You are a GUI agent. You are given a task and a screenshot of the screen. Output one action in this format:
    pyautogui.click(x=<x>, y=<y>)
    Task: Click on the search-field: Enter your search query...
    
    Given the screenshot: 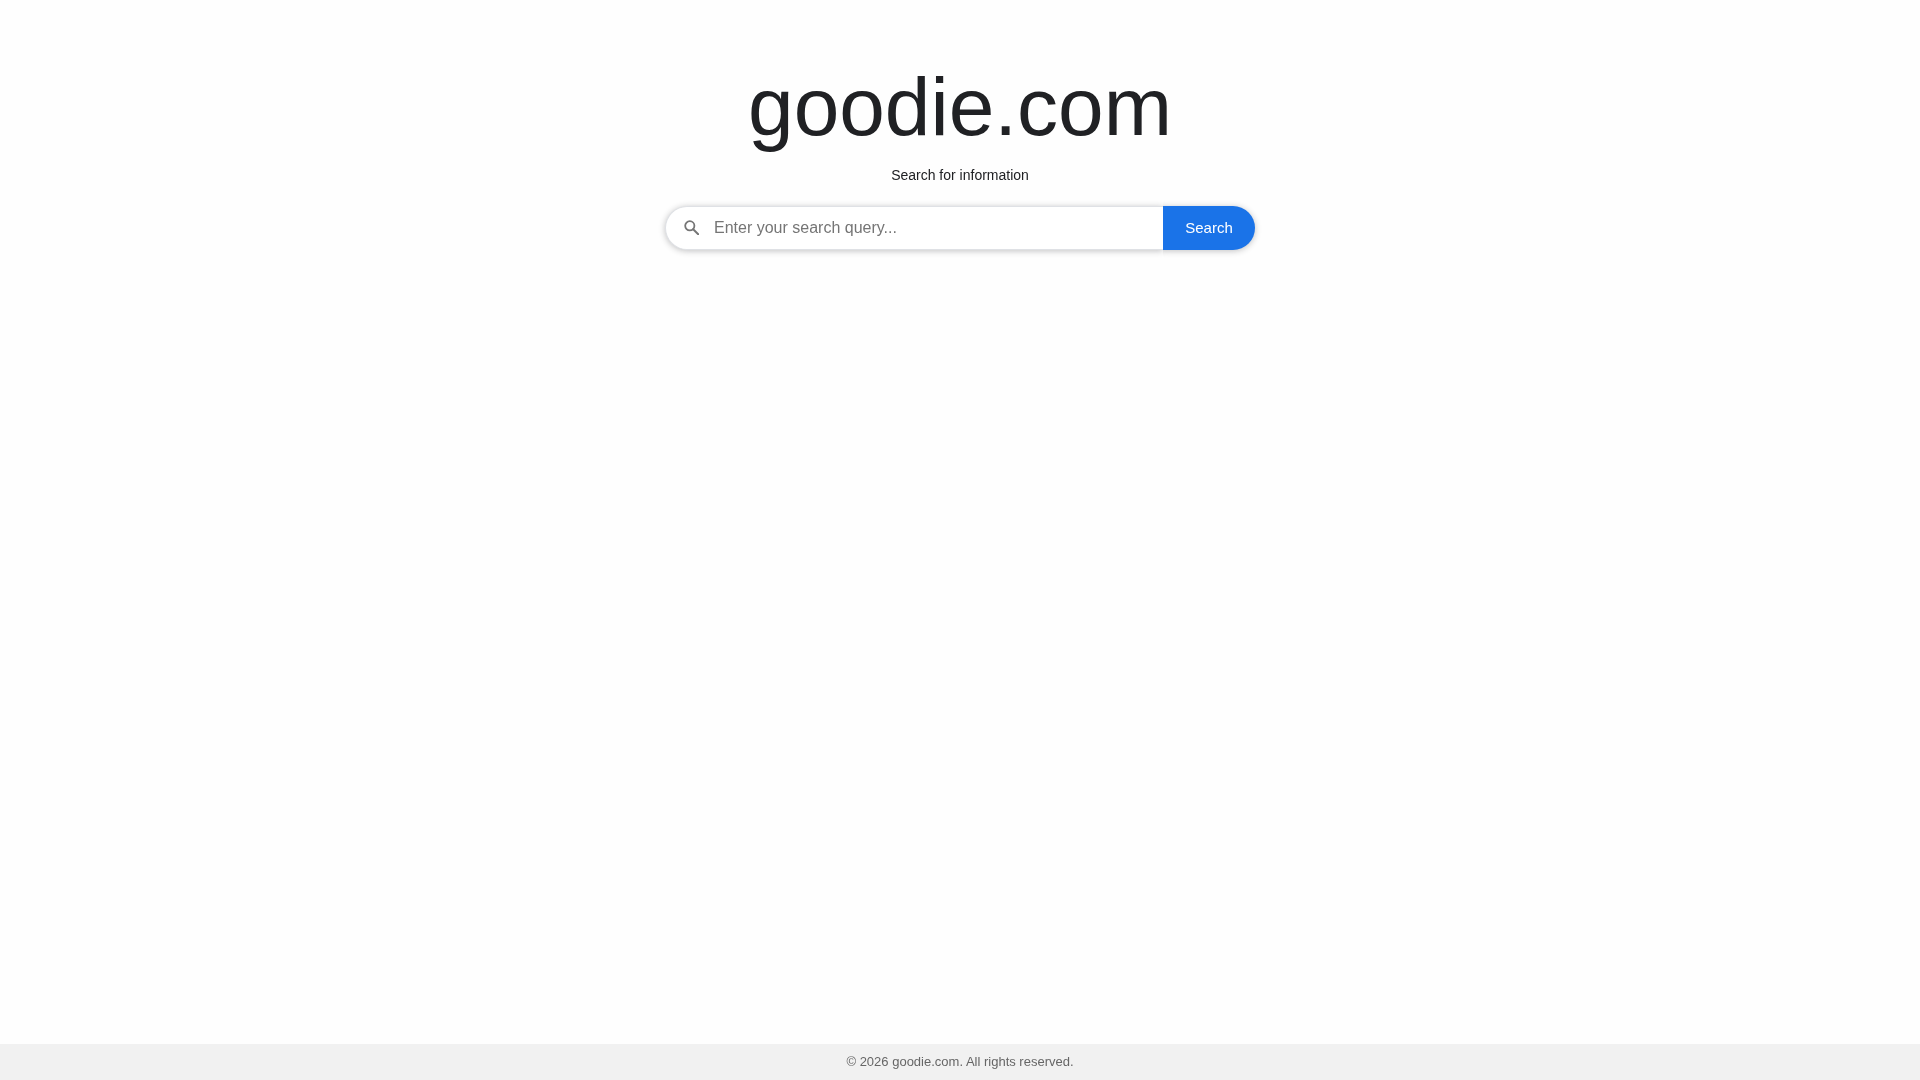 What is the action you would take?
    pyautogui.click(x=914, y=227)
    